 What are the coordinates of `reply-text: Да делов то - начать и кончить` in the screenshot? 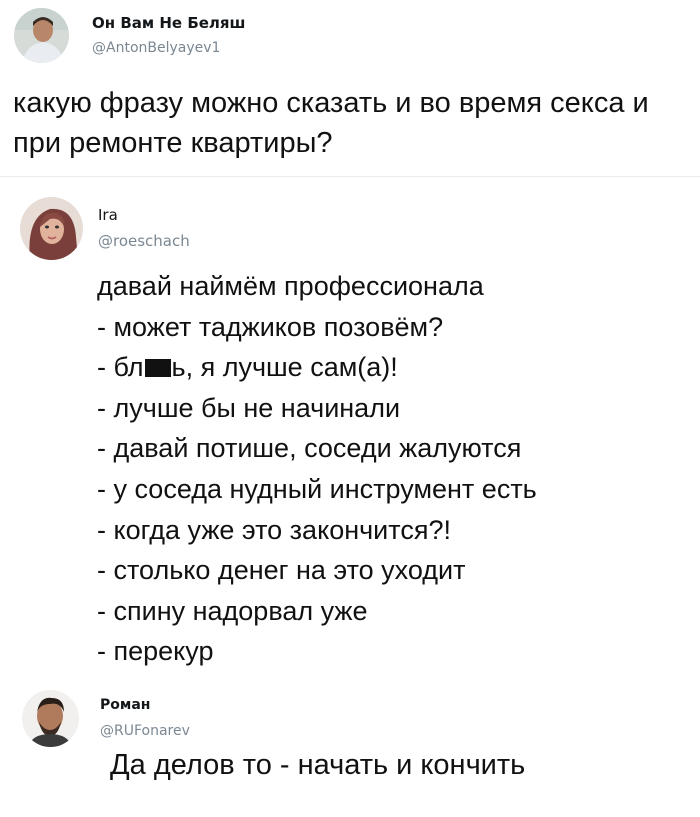 It's located at (318, 765).